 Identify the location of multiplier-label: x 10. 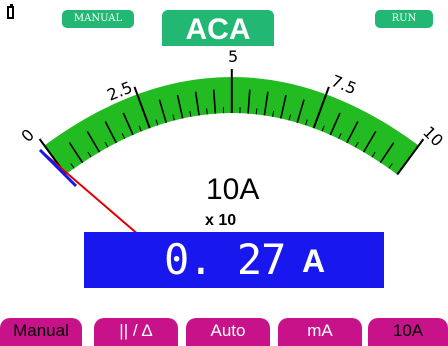
(220, 220).